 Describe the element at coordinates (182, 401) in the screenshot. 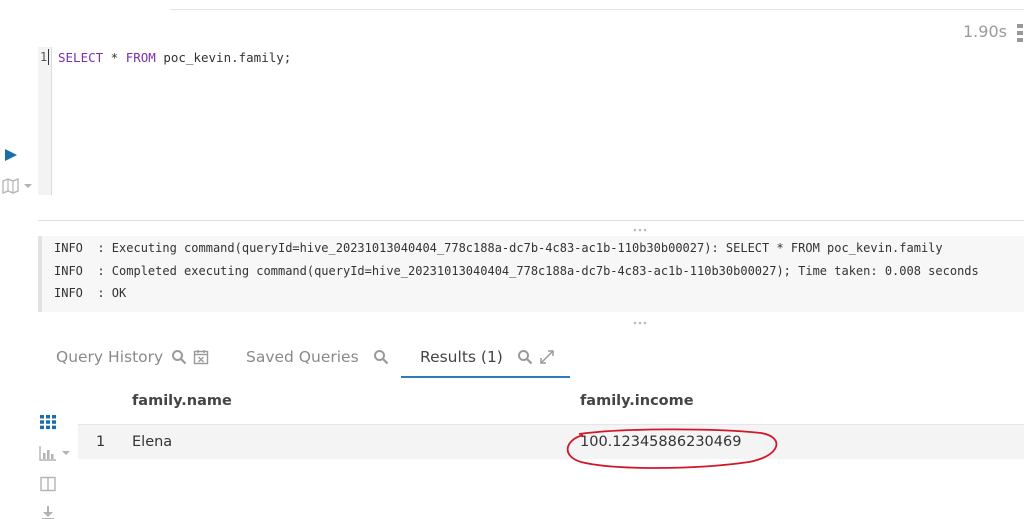

I see `column-header-name: family.name` at that location.